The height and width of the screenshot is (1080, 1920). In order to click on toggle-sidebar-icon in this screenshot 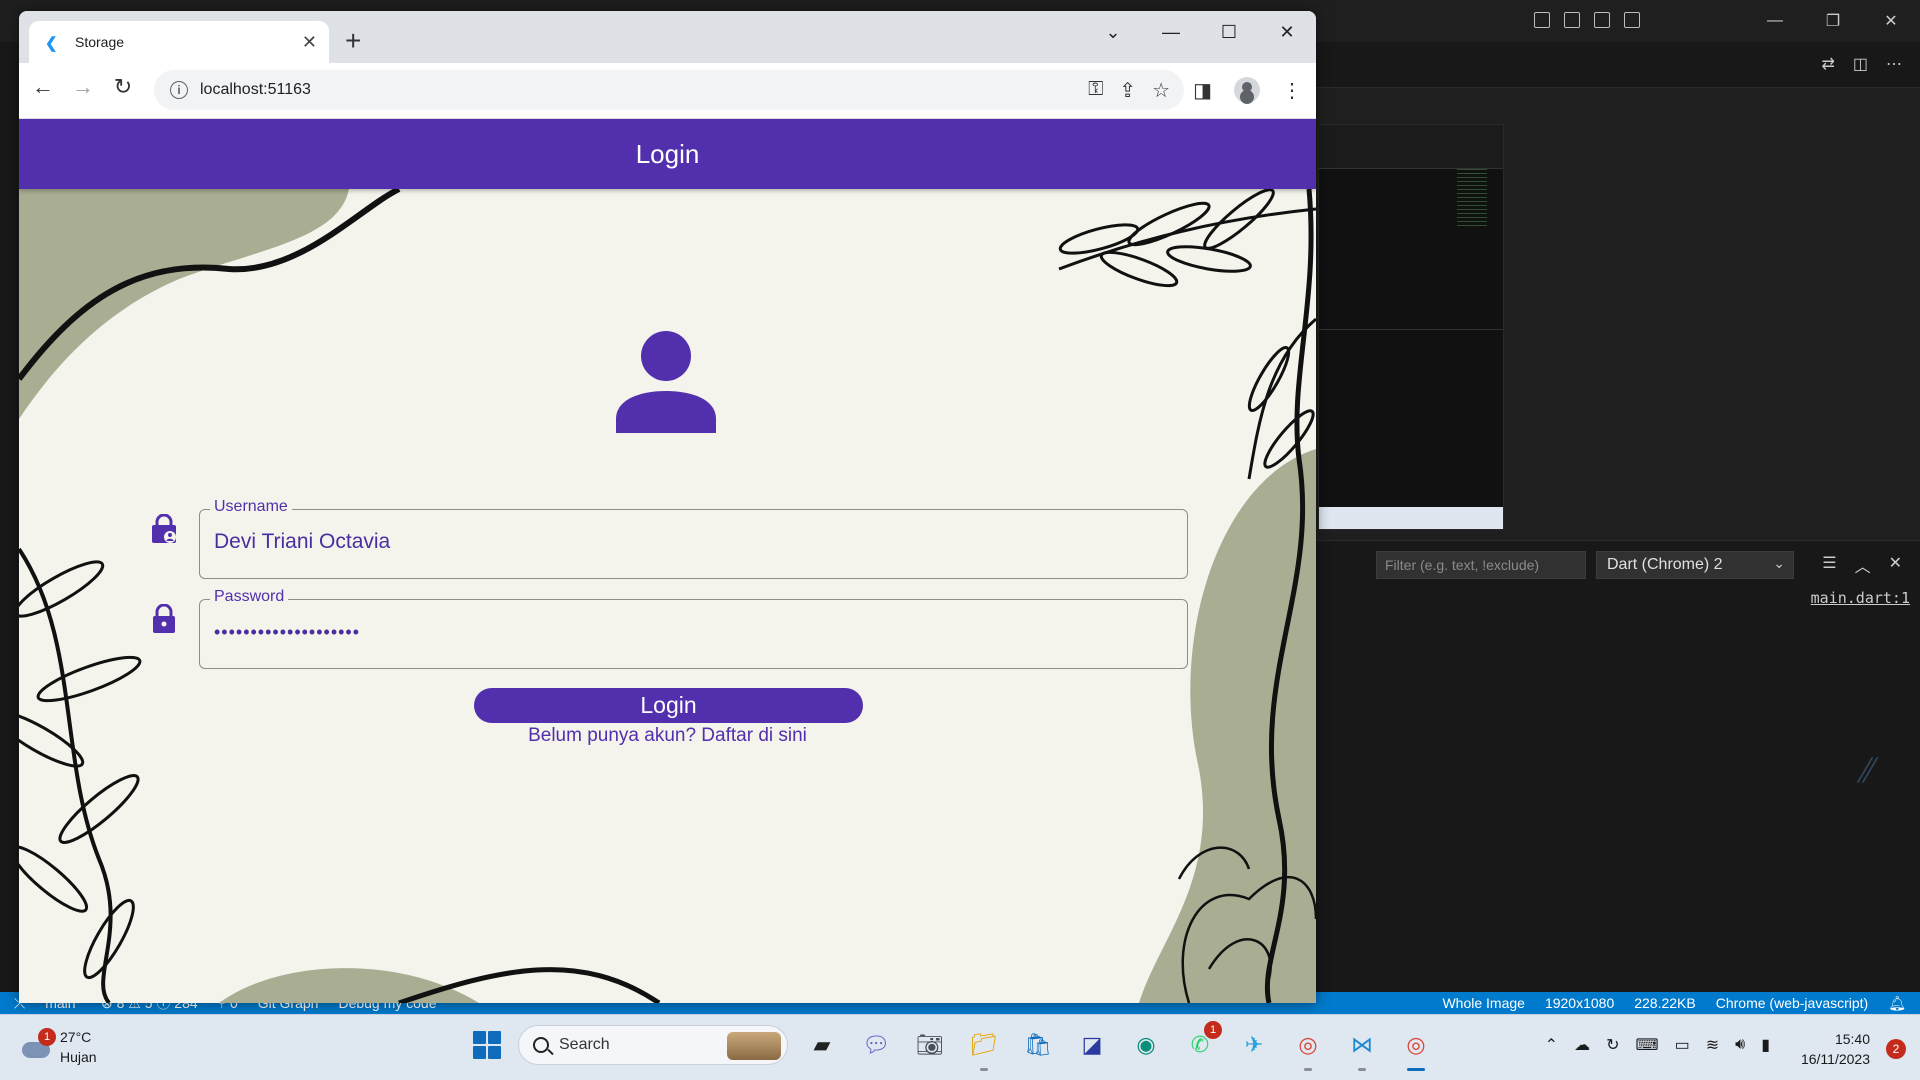, I will do `click(1542, 20)`.